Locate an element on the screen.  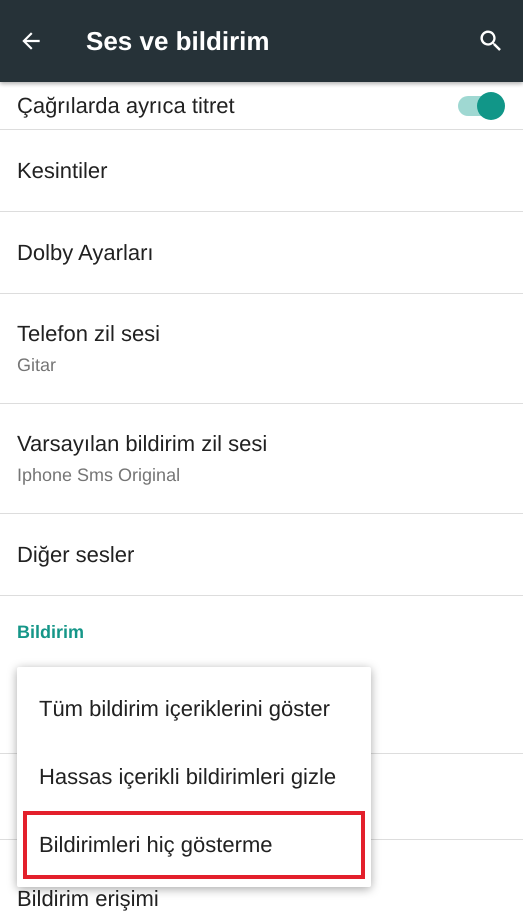
setting-title: Diğer sesler is located at coordinates (261, 555).